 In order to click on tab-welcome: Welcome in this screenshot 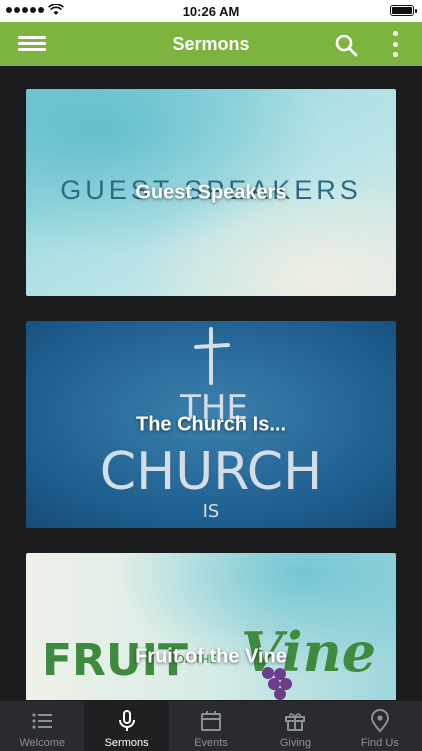, I will do `click(42, 726)`.